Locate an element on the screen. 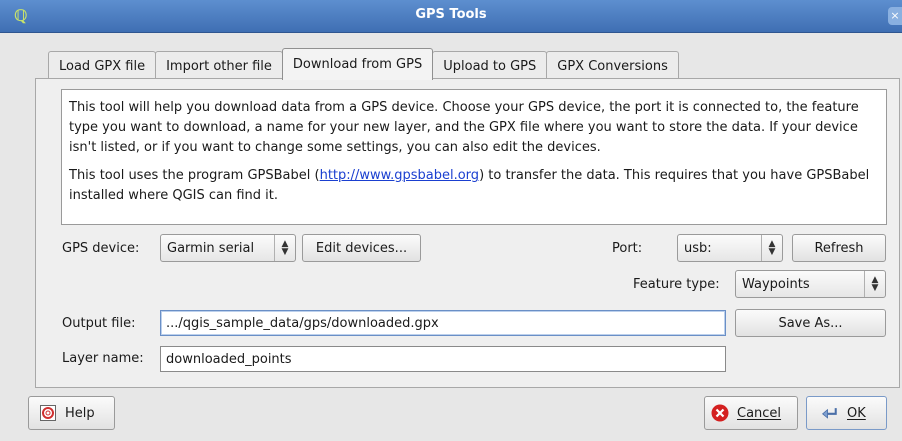 The image size is (902, 441). ok-label: OK is located at coordinates (856, 413).